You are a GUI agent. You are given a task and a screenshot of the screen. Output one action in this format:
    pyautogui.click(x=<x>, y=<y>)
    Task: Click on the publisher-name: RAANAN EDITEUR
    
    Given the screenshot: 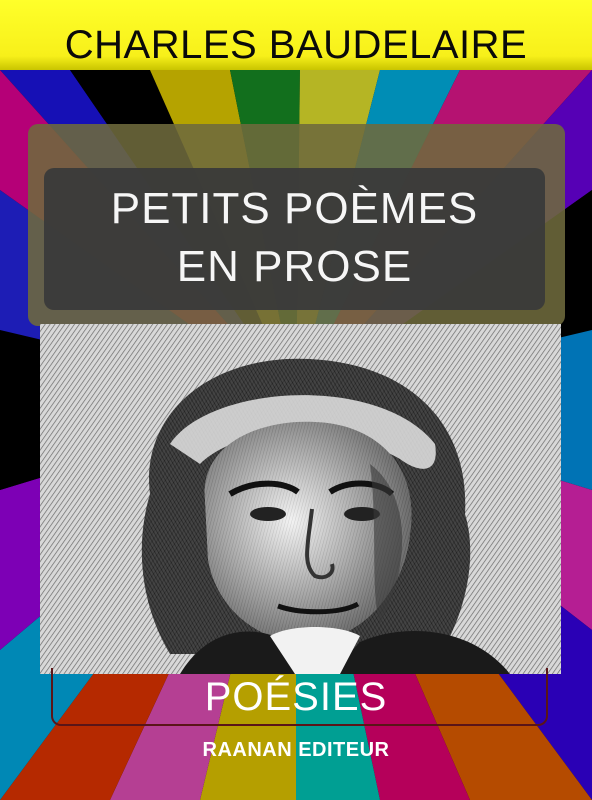 What is the action you would take?
    pyautogui.click(x=296, y=750)
    